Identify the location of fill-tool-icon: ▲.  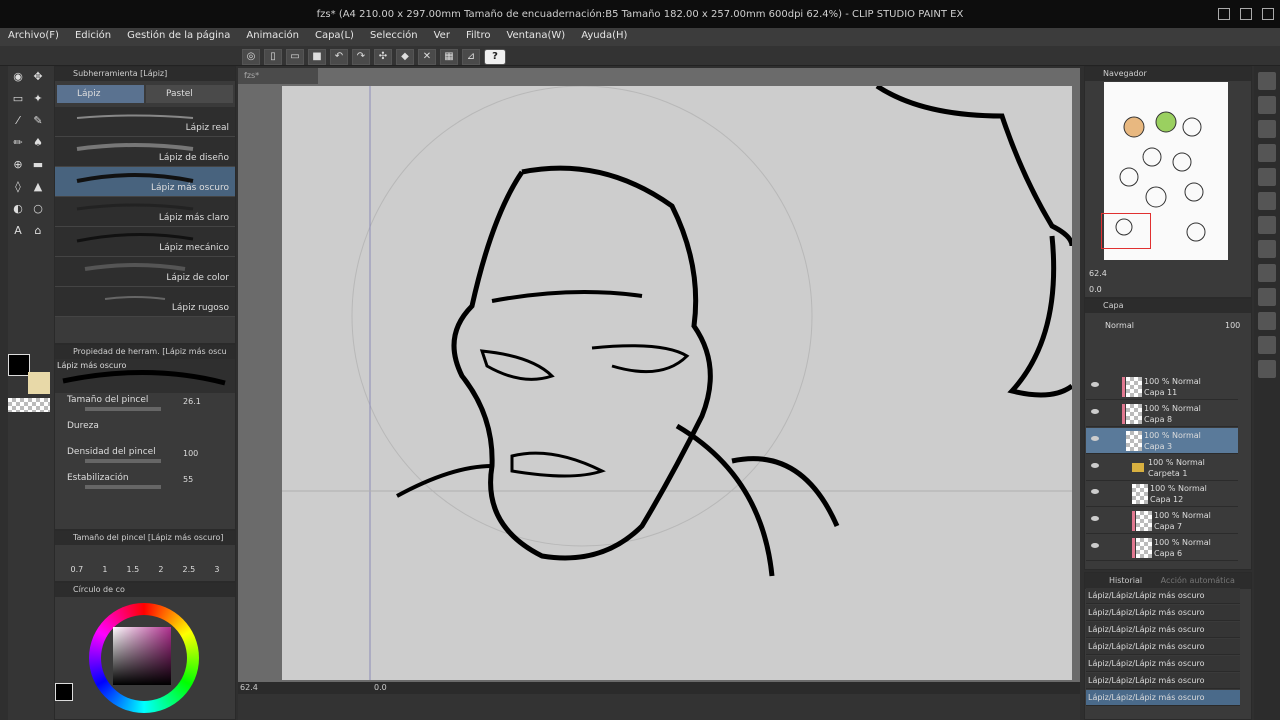
(38, 187).